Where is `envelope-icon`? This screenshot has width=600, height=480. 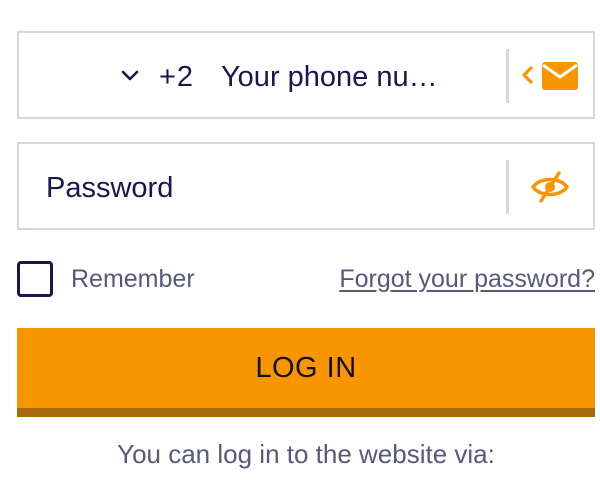 envelope-icon is located at coordinates (560, 76).